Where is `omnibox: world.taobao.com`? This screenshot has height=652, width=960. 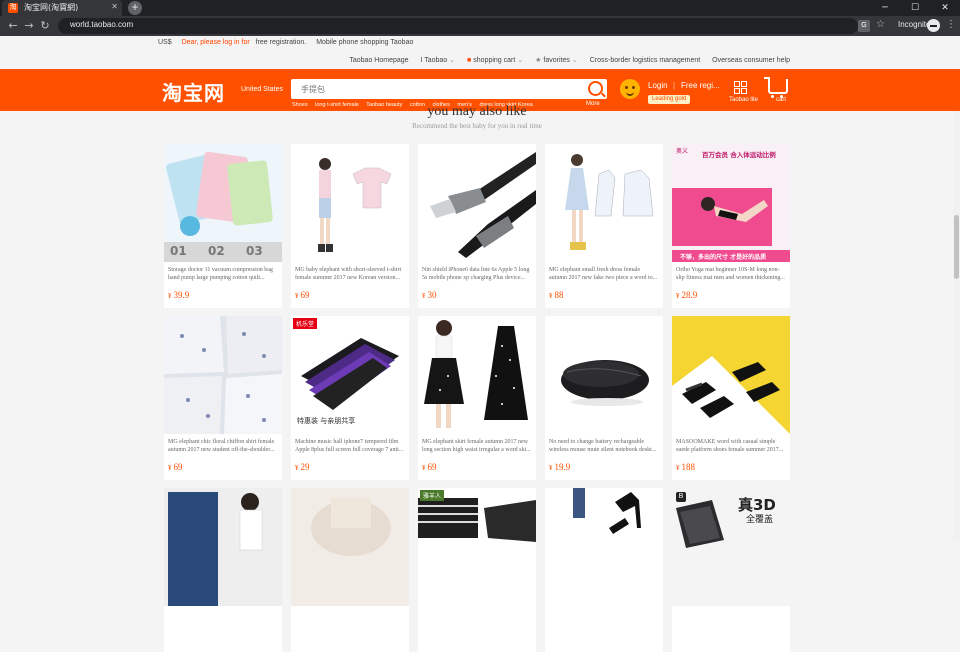
omnibox: world.taobao.com is located at coordinates (458, 26).